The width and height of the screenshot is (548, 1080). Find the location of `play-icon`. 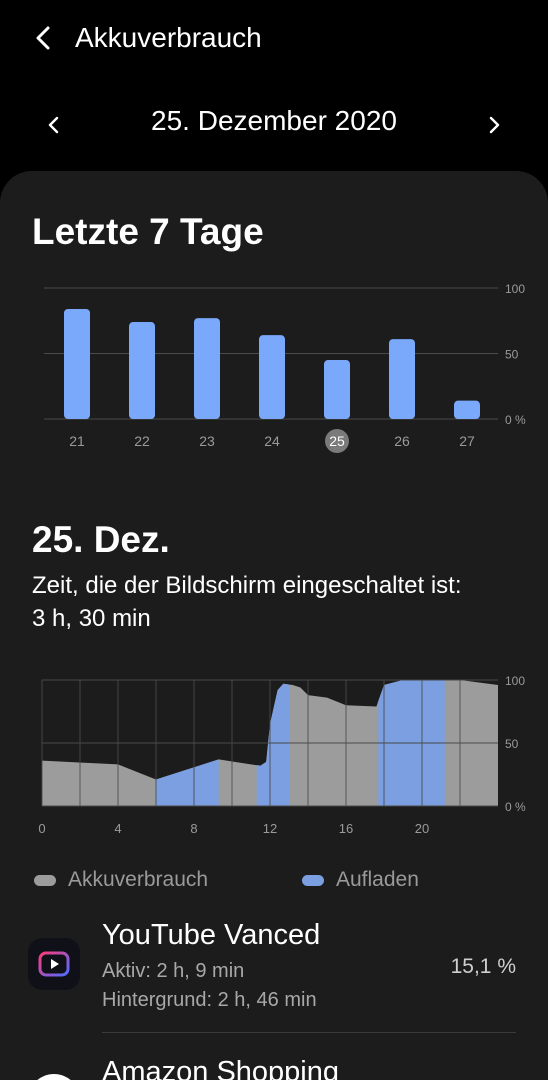

play-icon is located at coordinates (54, 964).